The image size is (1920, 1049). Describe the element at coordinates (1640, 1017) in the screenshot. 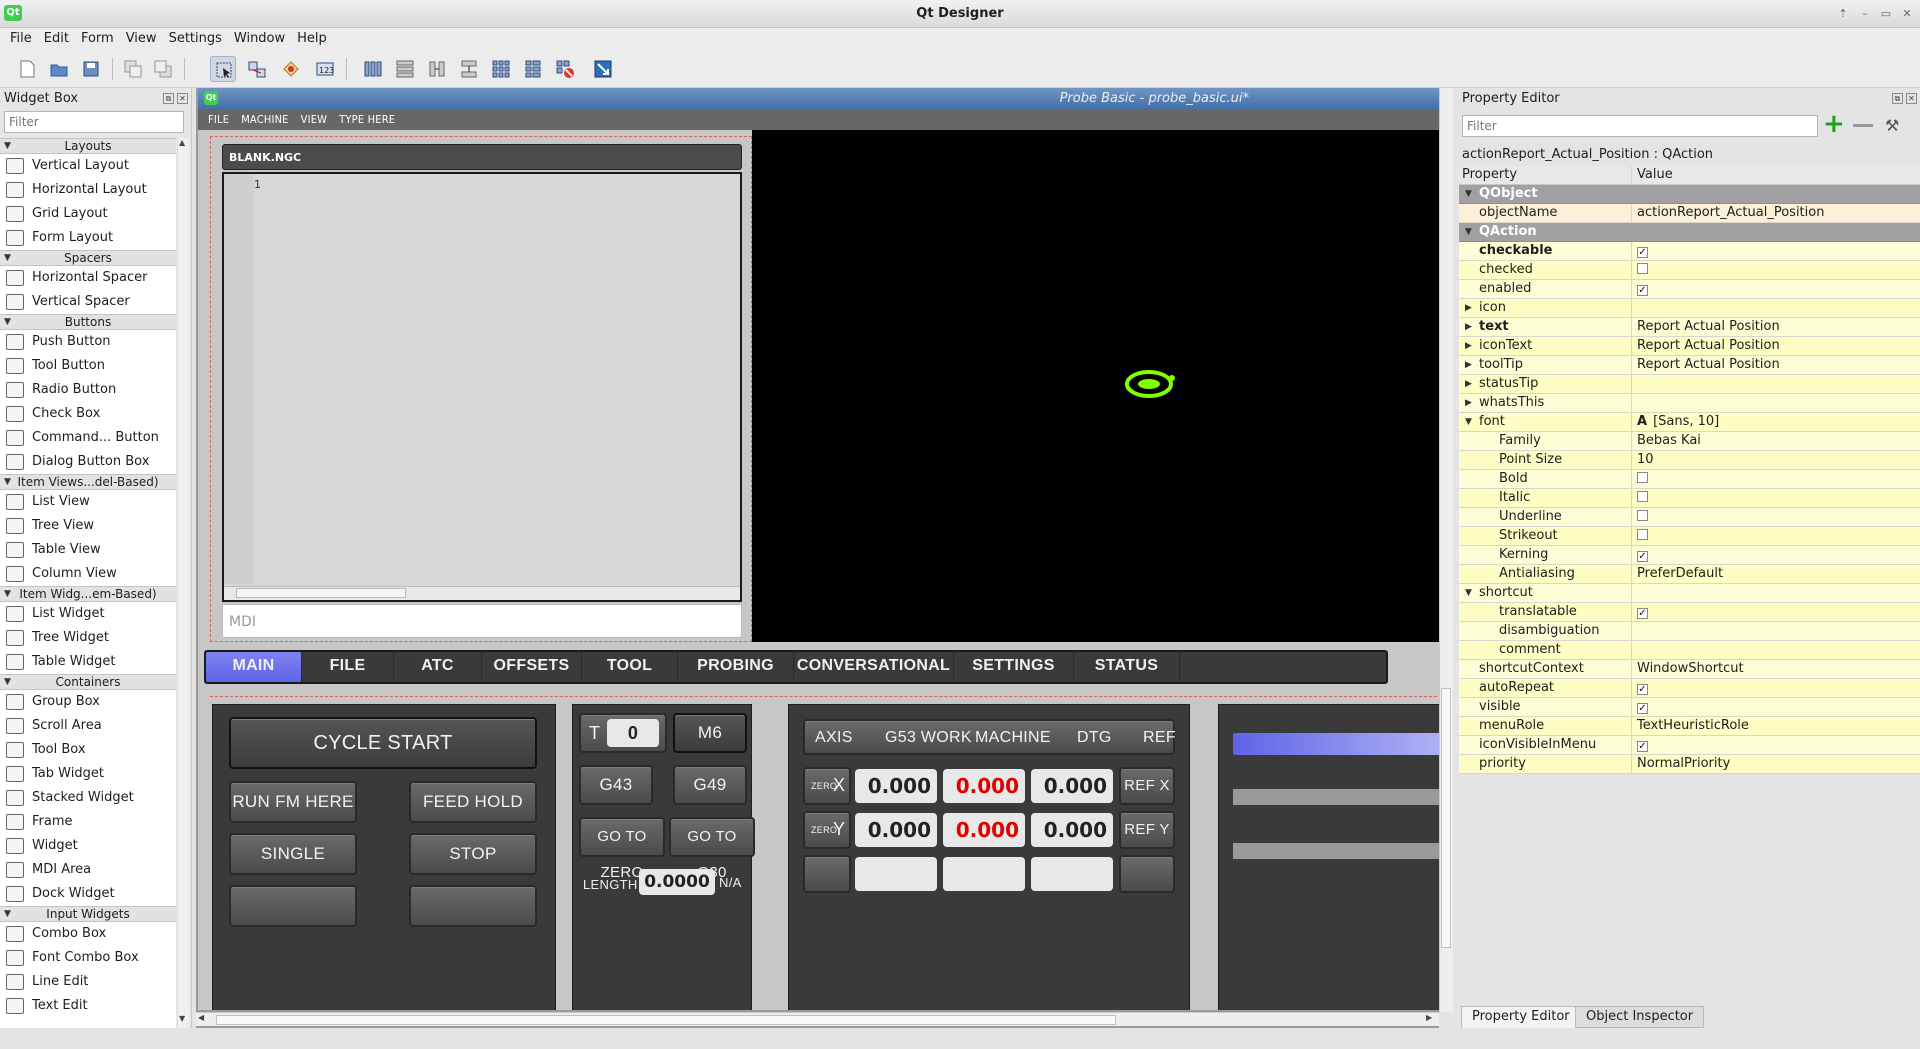

I see `tab-object-inspector: Object Inspector` at that location.